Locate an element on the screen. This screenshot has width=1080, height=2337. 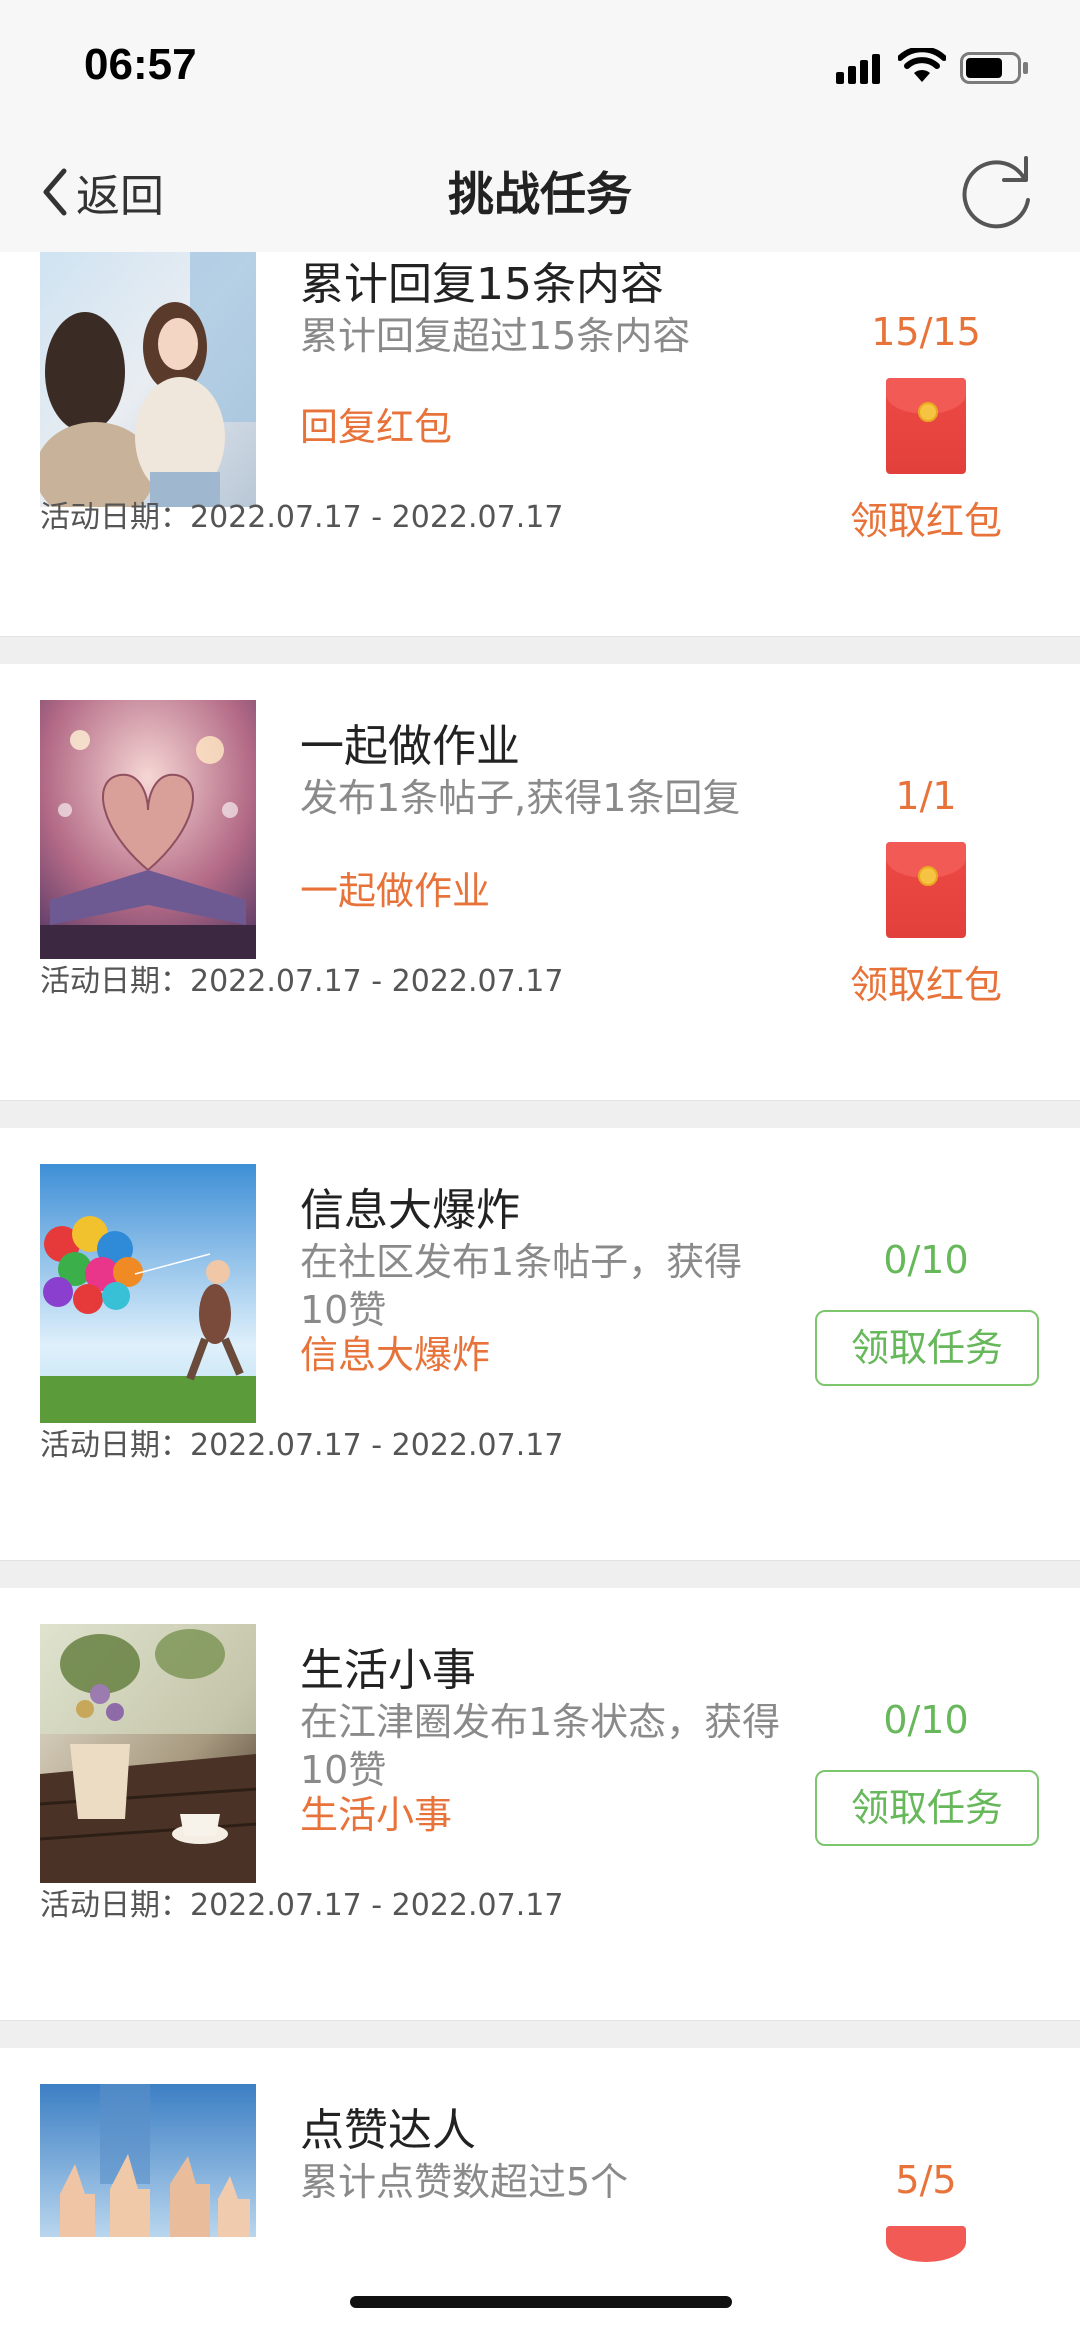
balloons-photo is located at coordinates (148, 1293).